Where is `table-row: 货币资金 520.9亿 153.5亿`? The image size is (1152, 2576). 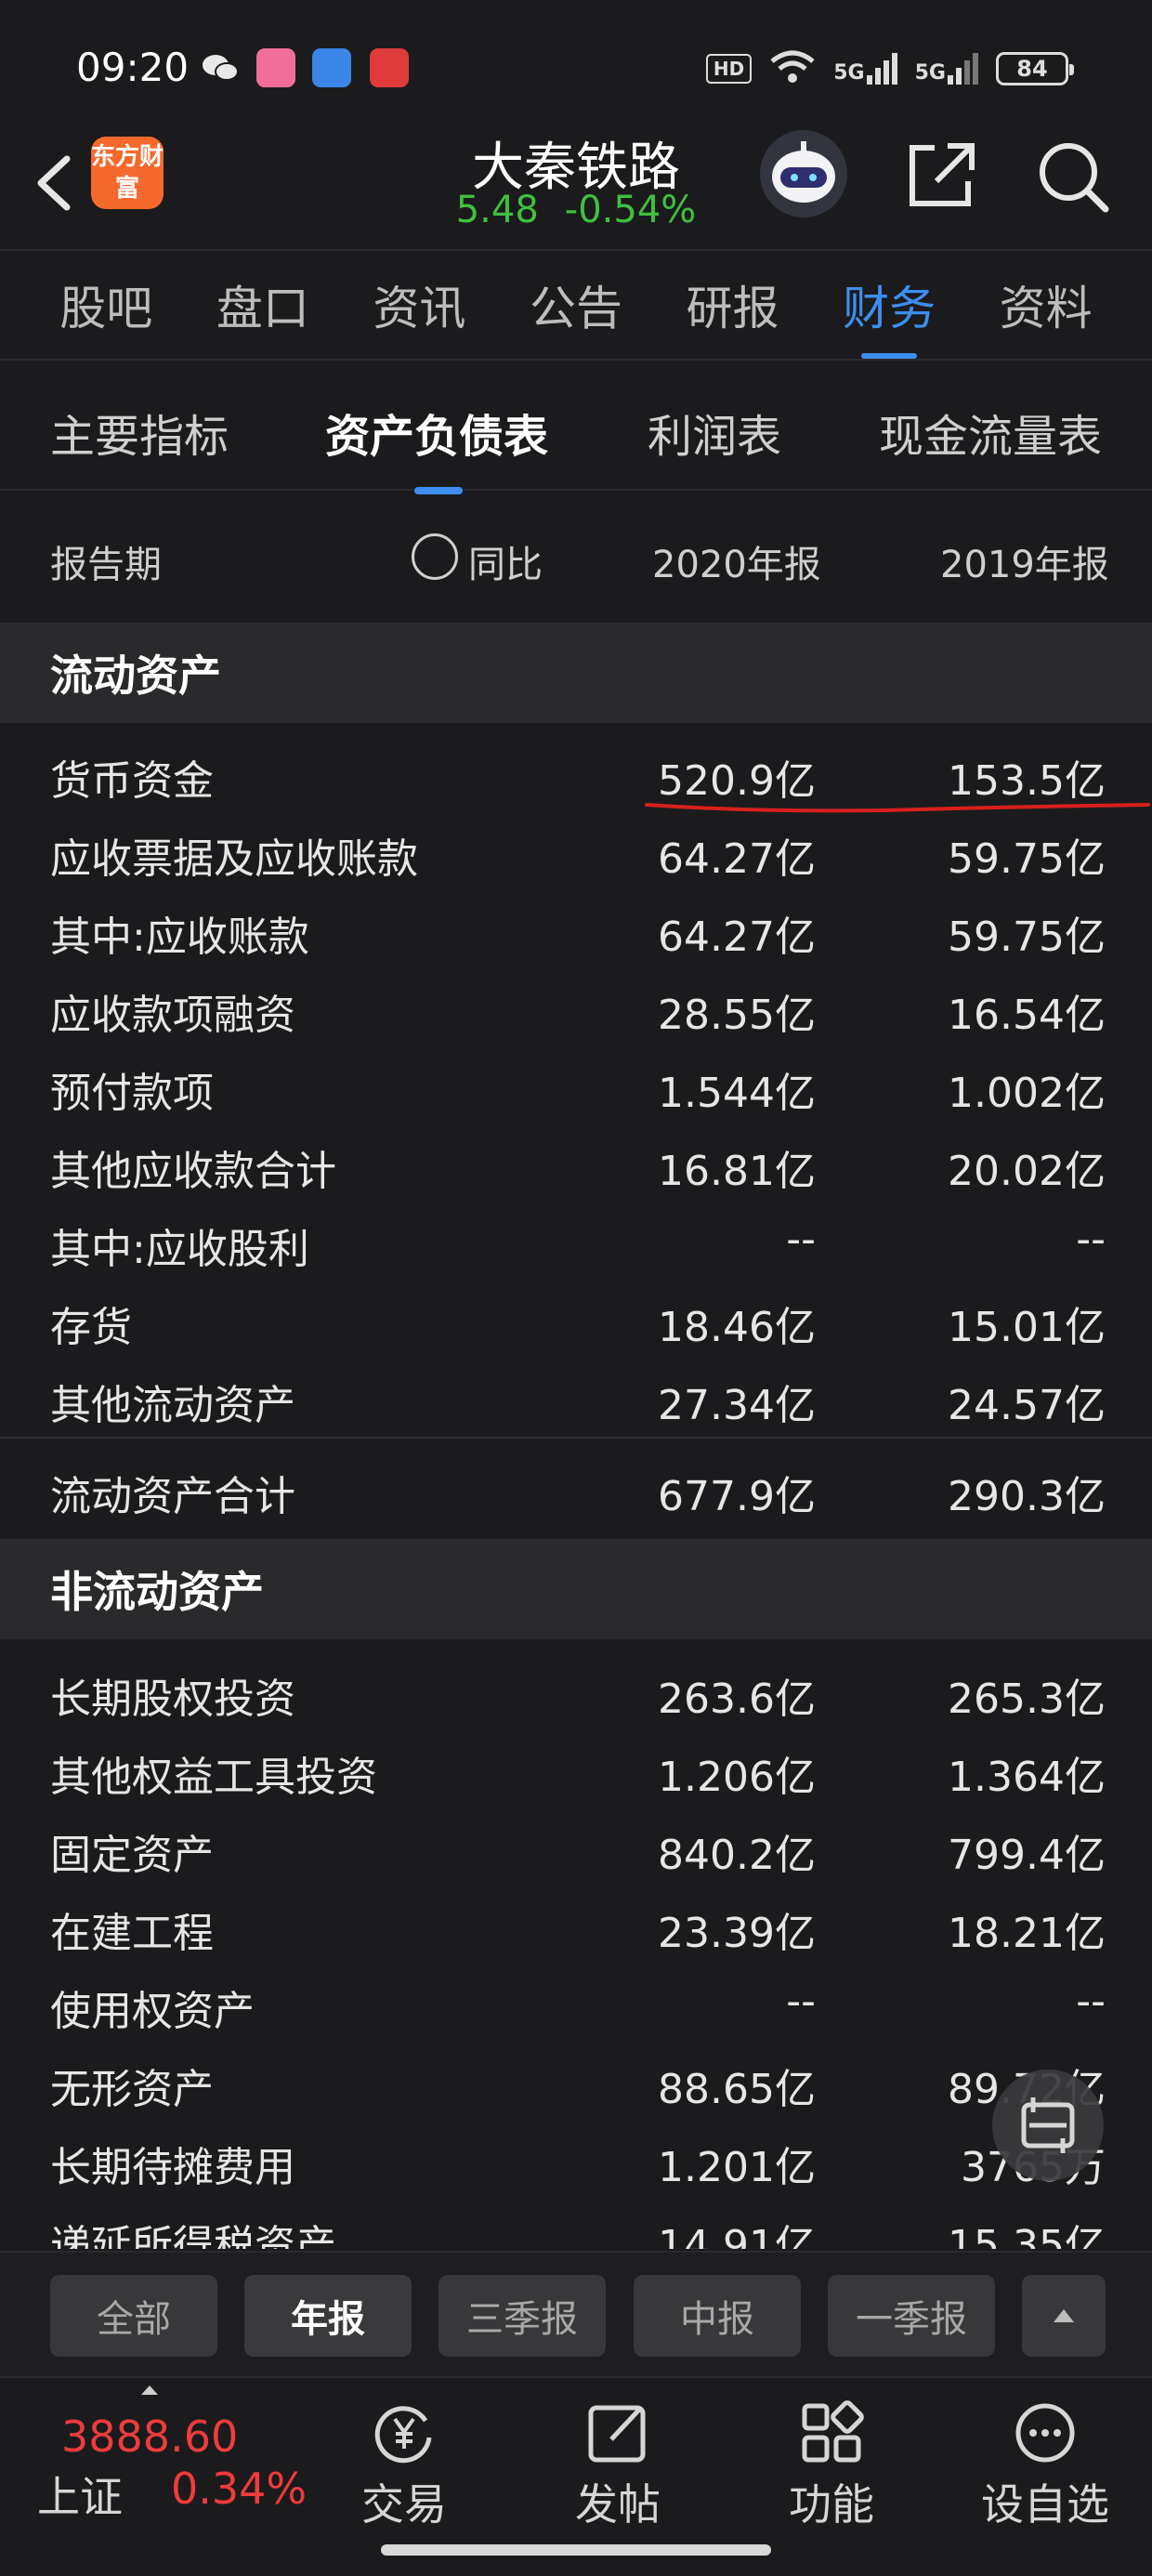 table-row: 货币资金 520.9亿 153.5亿 is located at coordinates (576, 773).